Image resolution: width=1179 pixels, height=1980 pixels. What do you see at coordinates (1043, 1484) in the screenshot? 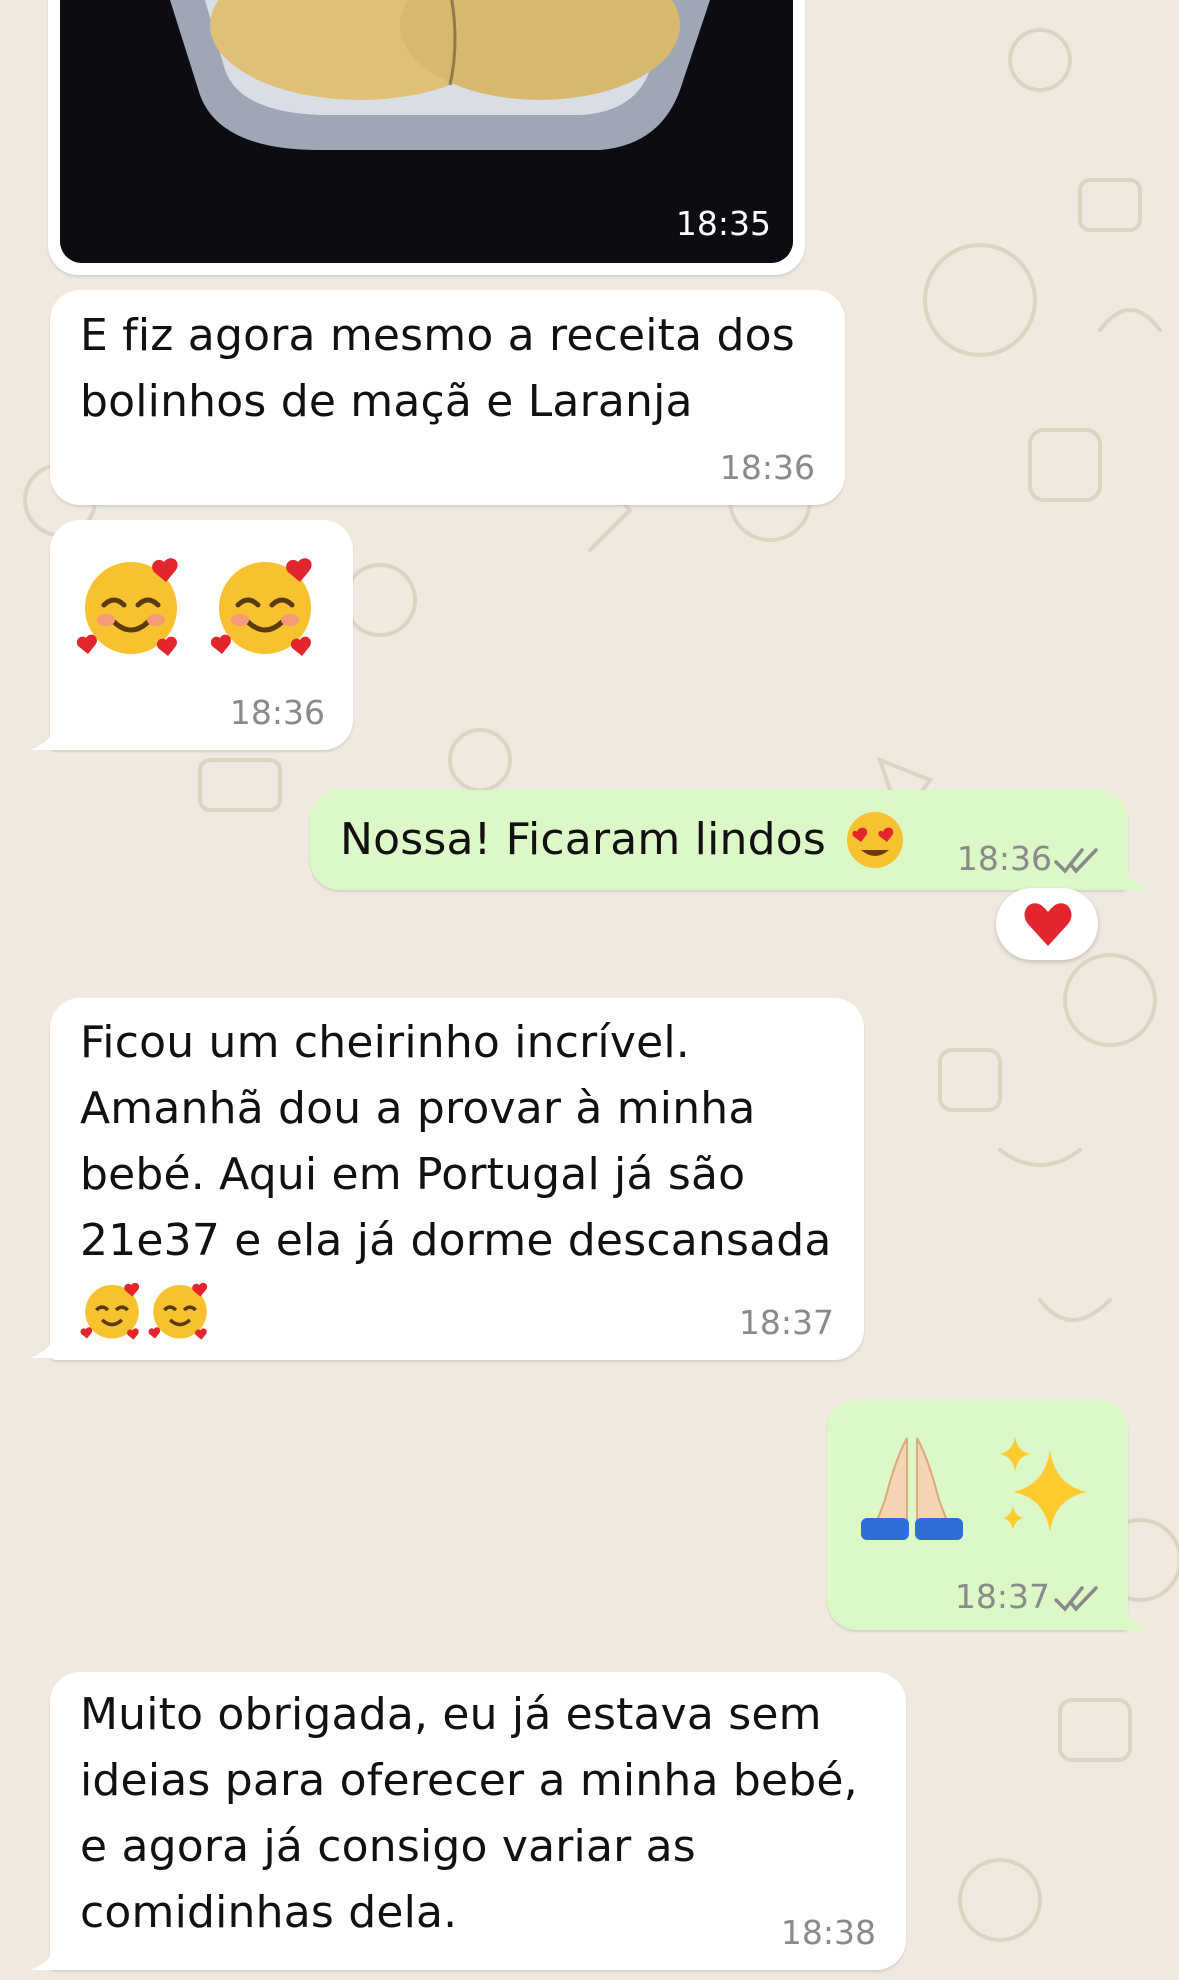
I see `sparkles-icon` at bounding box center [1043, 1484].